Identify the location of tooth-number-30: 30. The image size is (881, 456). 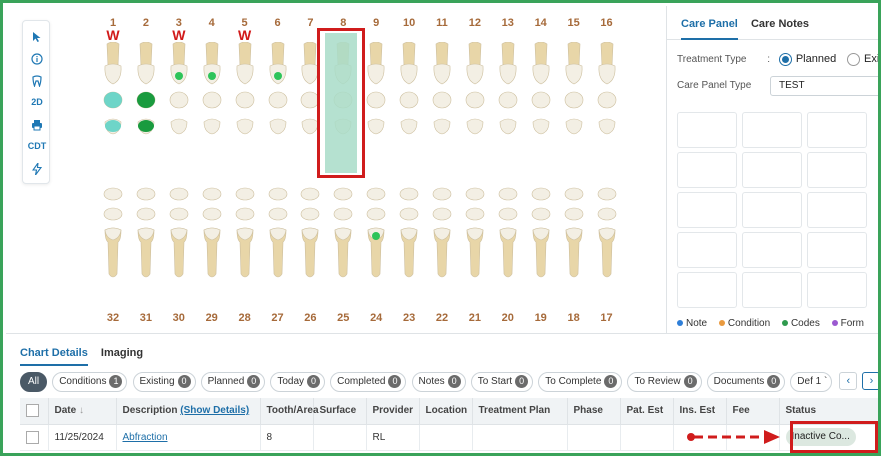
(179, 318).